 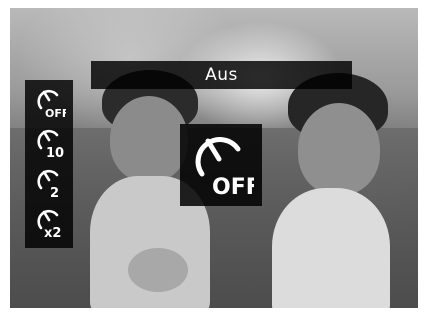 I want to click on menu-item-self-timer-10s: 10, so click(x=49, y=142).